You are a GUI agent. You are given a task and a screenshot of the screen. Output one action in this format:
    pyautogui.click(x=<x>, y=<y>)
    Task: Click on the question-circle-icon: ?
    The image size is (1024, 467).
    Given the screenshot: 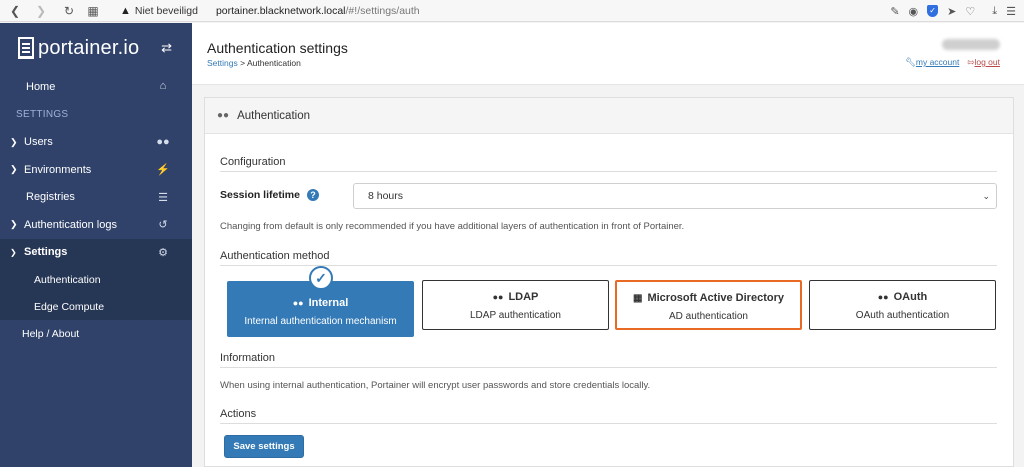 What is the action you would take?
    pyautogui.click(x=312, y=195)
    